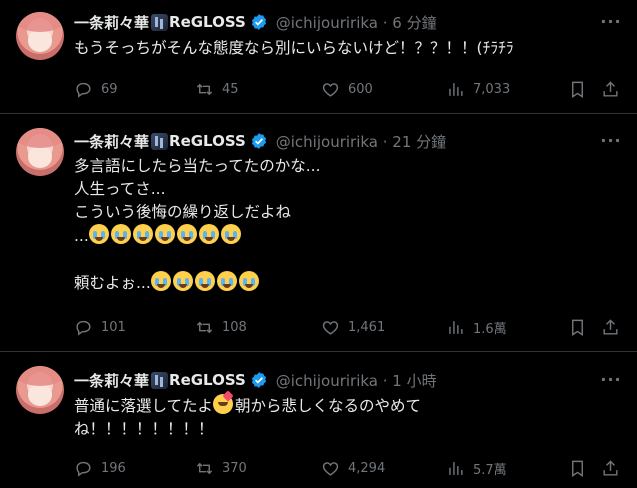 Image resolution: width=637 pixels, height=488 pixels. Describe the element at coordinates (221, 327) in the screenshot. I see `repost-button: 108` at that location.